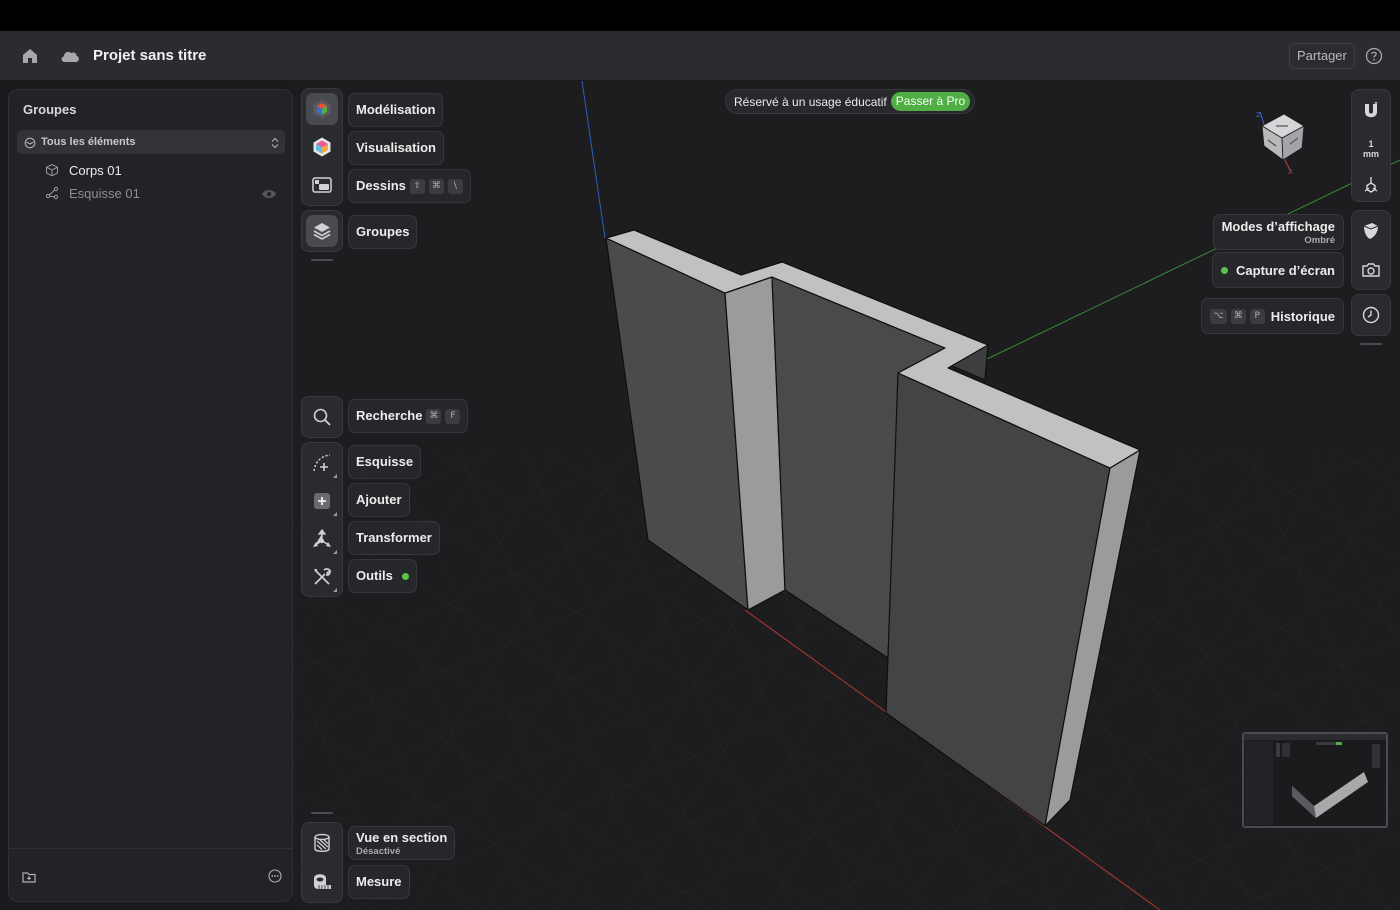 Image resolution: width=1400 pixels, height=910 pixels. I want to click on shortcut-key: P, so click(1257, 316).